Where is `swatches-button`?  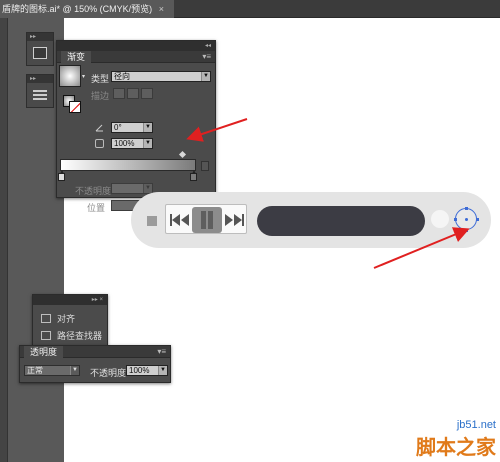
swatches-button is located at coordinates (40, 53).